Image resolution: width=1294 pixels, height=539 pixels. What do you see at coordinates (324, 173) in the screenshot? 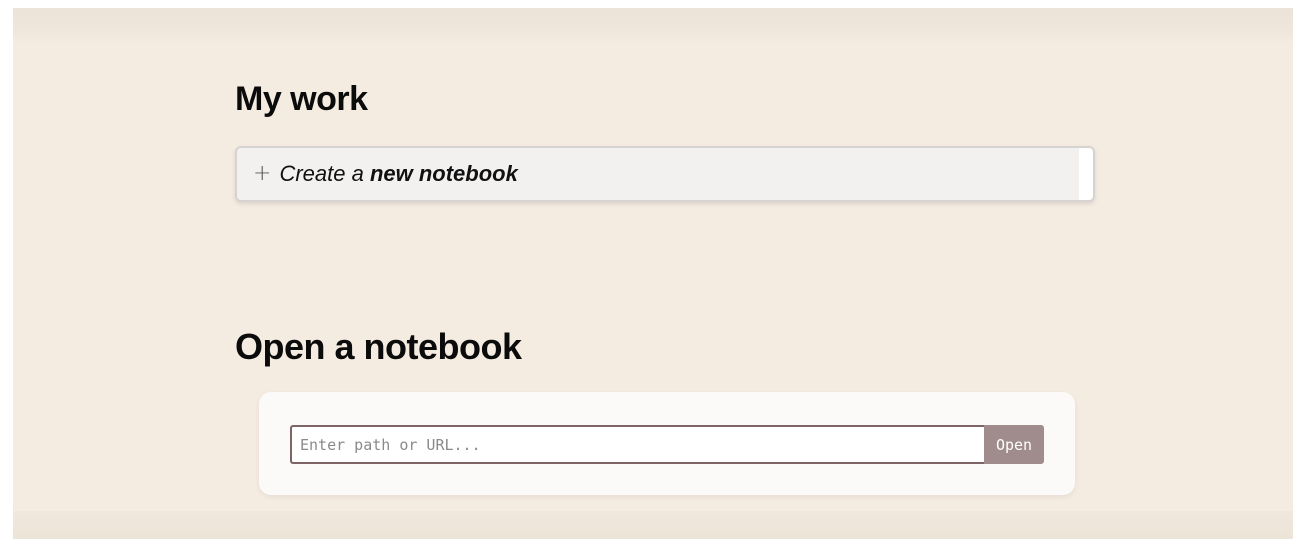
I see `create-notebook-prefix: Create a` at bounding box center [324, 173].